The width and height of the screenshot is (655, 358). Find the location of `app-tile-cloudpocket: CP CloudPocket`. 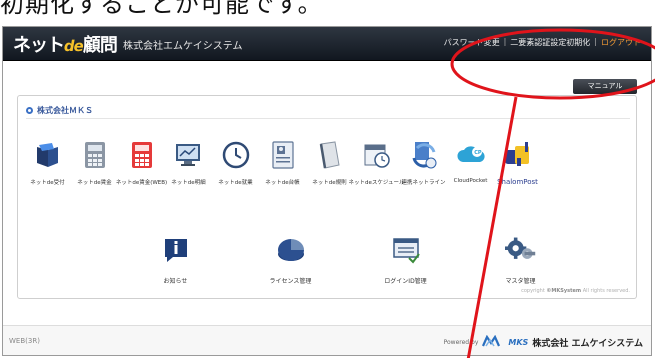

app-tile-cloudpocket: CP CloudPocket is located at coordinates (470, 163).